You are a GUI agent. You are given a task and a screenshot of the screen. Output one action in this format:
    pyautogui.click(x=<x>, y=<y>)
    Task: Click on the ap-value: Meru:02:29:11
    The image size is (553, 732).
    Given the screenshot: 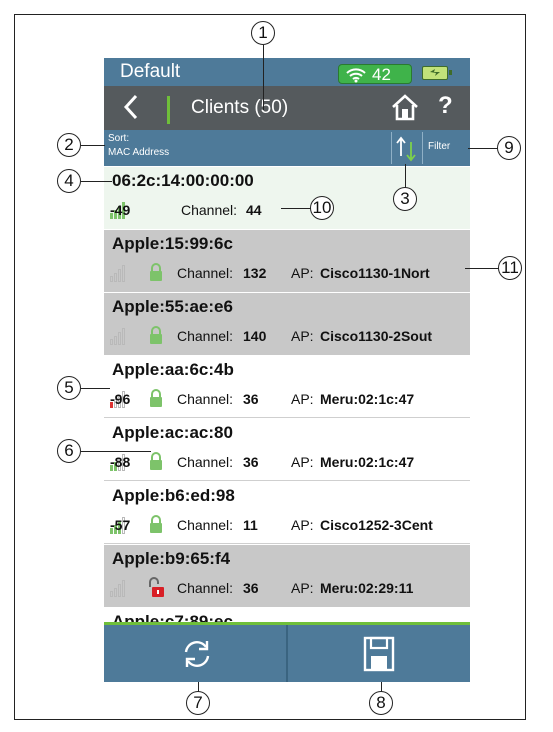 What is the action you would take?
    pyautogui.click(x=367, y=588)
    